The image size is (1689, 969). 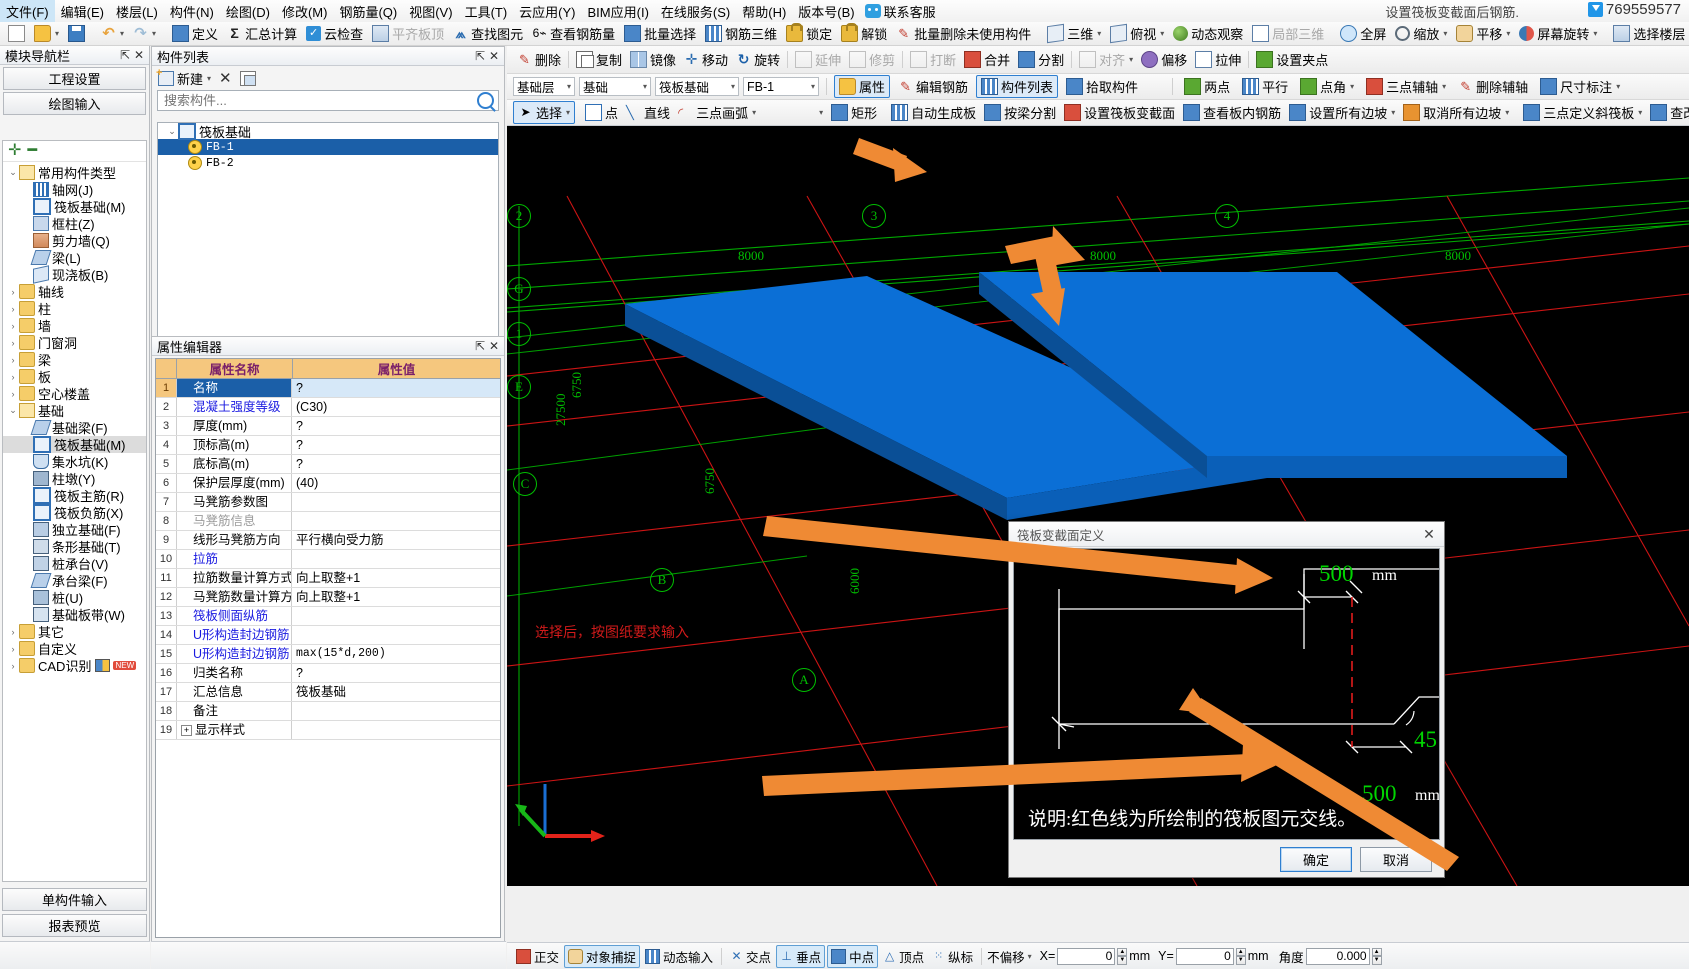 What do you see at coordinates (1316, 859) in the screenshot?
I see `ok-button: 确定` at bounding box center [1316, 859].